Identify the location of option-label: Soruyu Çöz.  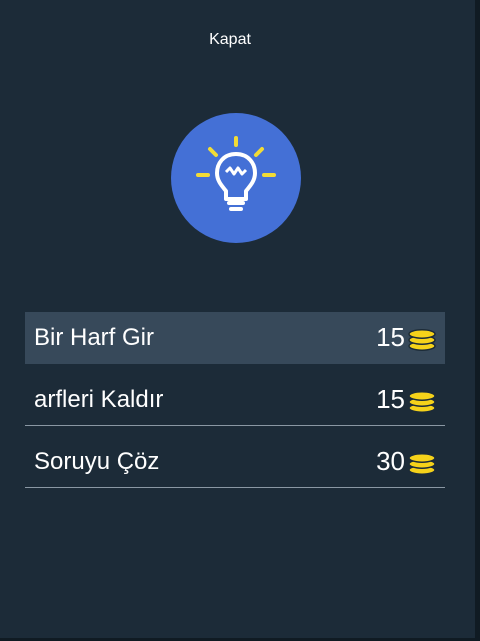
(97, 461).